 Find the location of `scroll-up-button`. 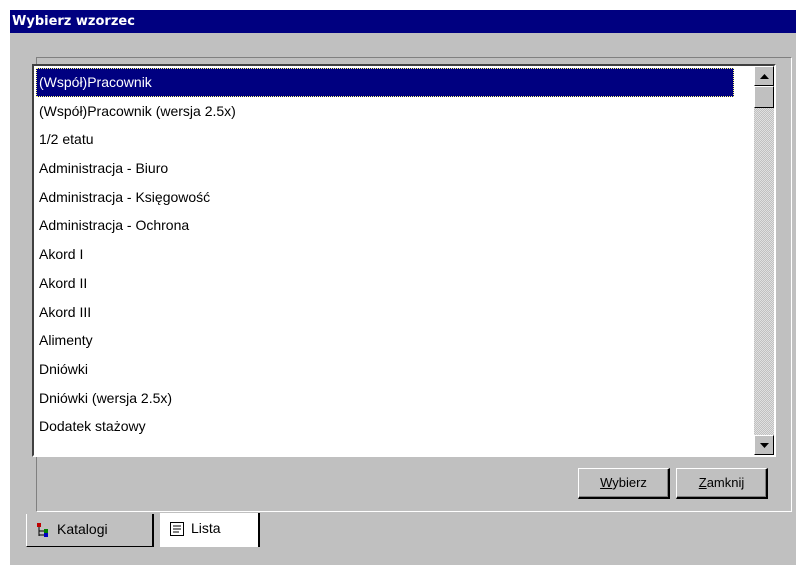

scroll-up-button is located at coordinates (764, 76).